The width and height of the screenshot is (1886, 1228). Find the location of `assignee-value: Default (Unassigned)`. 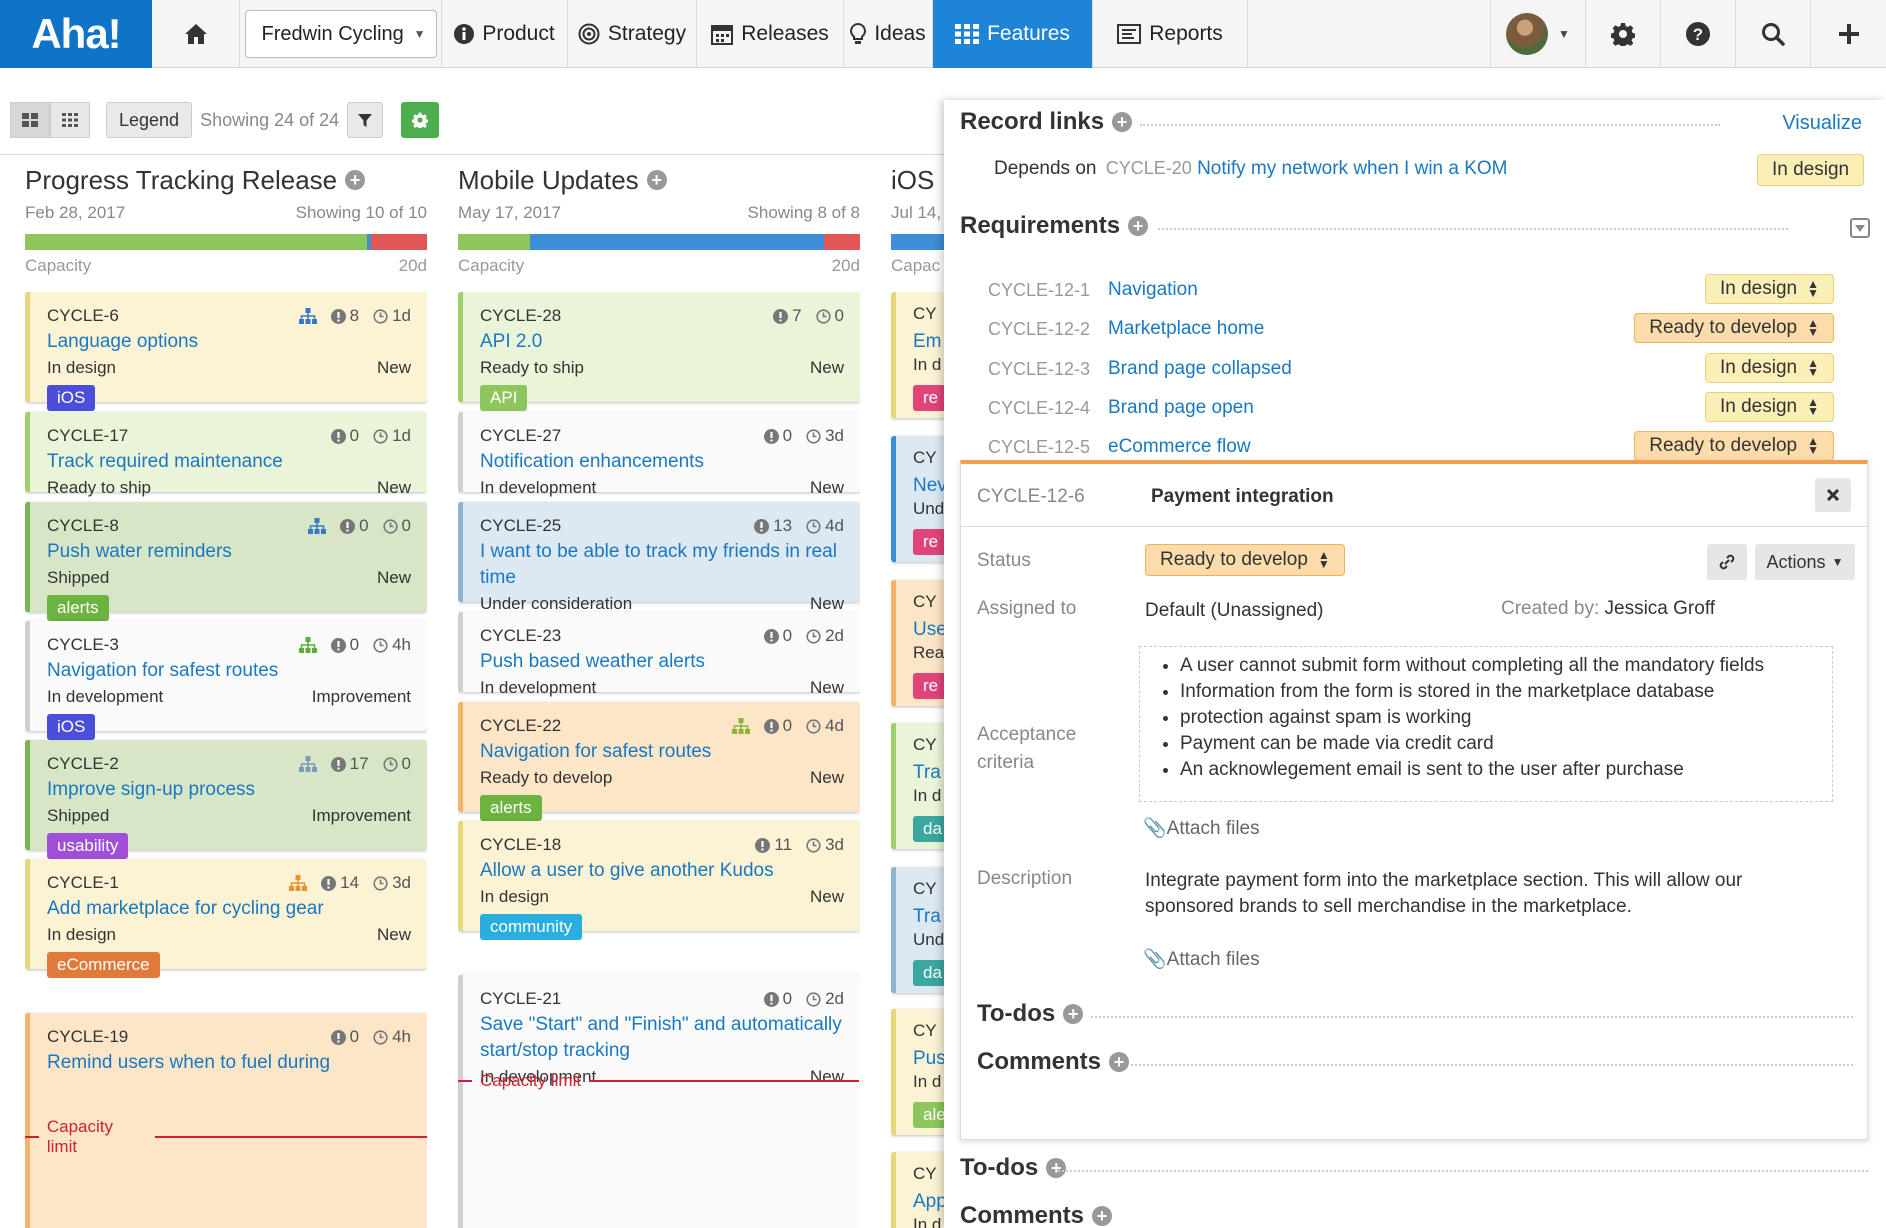

assignee-value: Default (Unassigned) is located at coordinates (1234, 611).